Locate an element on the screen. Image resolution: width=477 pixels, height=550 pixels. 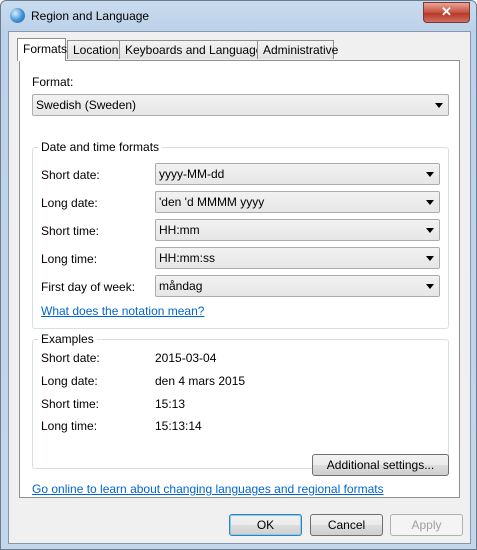
example-long-time-label: Long time: is located at coordinates (69, 426).